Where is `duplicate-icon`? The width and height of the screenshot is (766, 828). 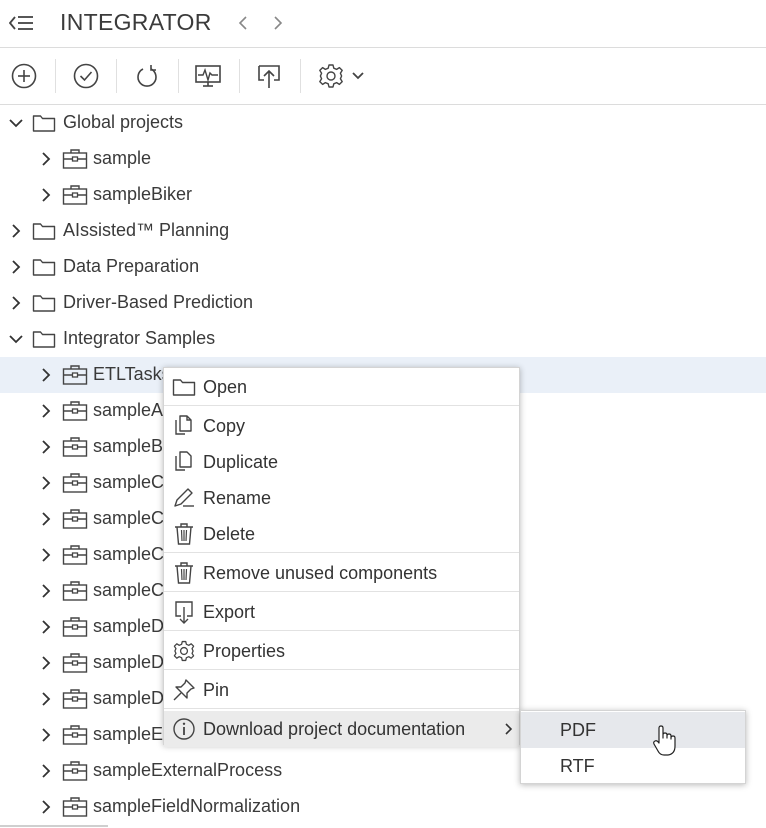
duplicate-icon is located at coordinates (184, 462).